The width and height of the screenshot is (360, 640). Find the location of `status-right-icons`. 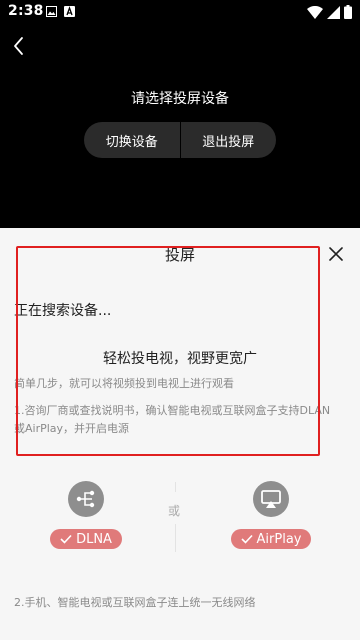

status-right-icons is located at coordinates (329, 12).